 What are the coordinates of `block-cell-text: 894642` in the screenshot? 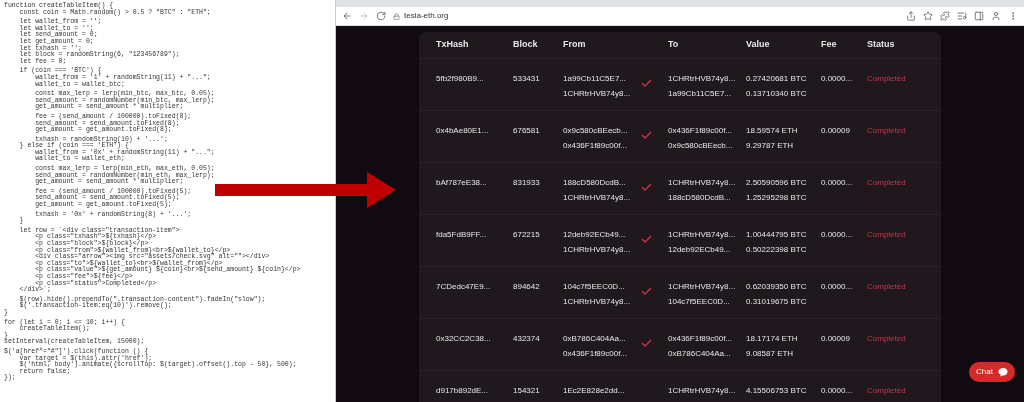 It's located at (527, 287).